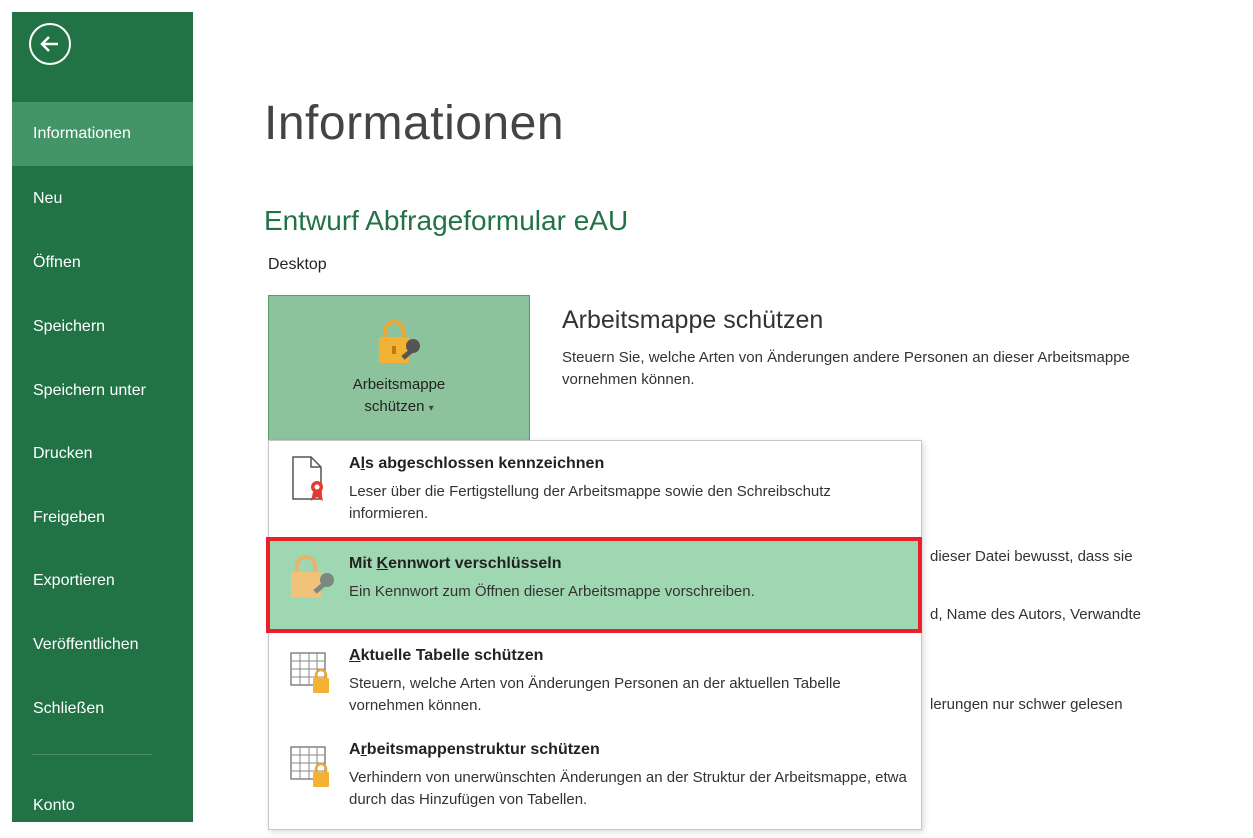 The height and width of the screenshot is (838, 1253). What do you see at coordinates (626, 6) in the screenshot?
I see `top-strip` at bounding box center [626, 6].